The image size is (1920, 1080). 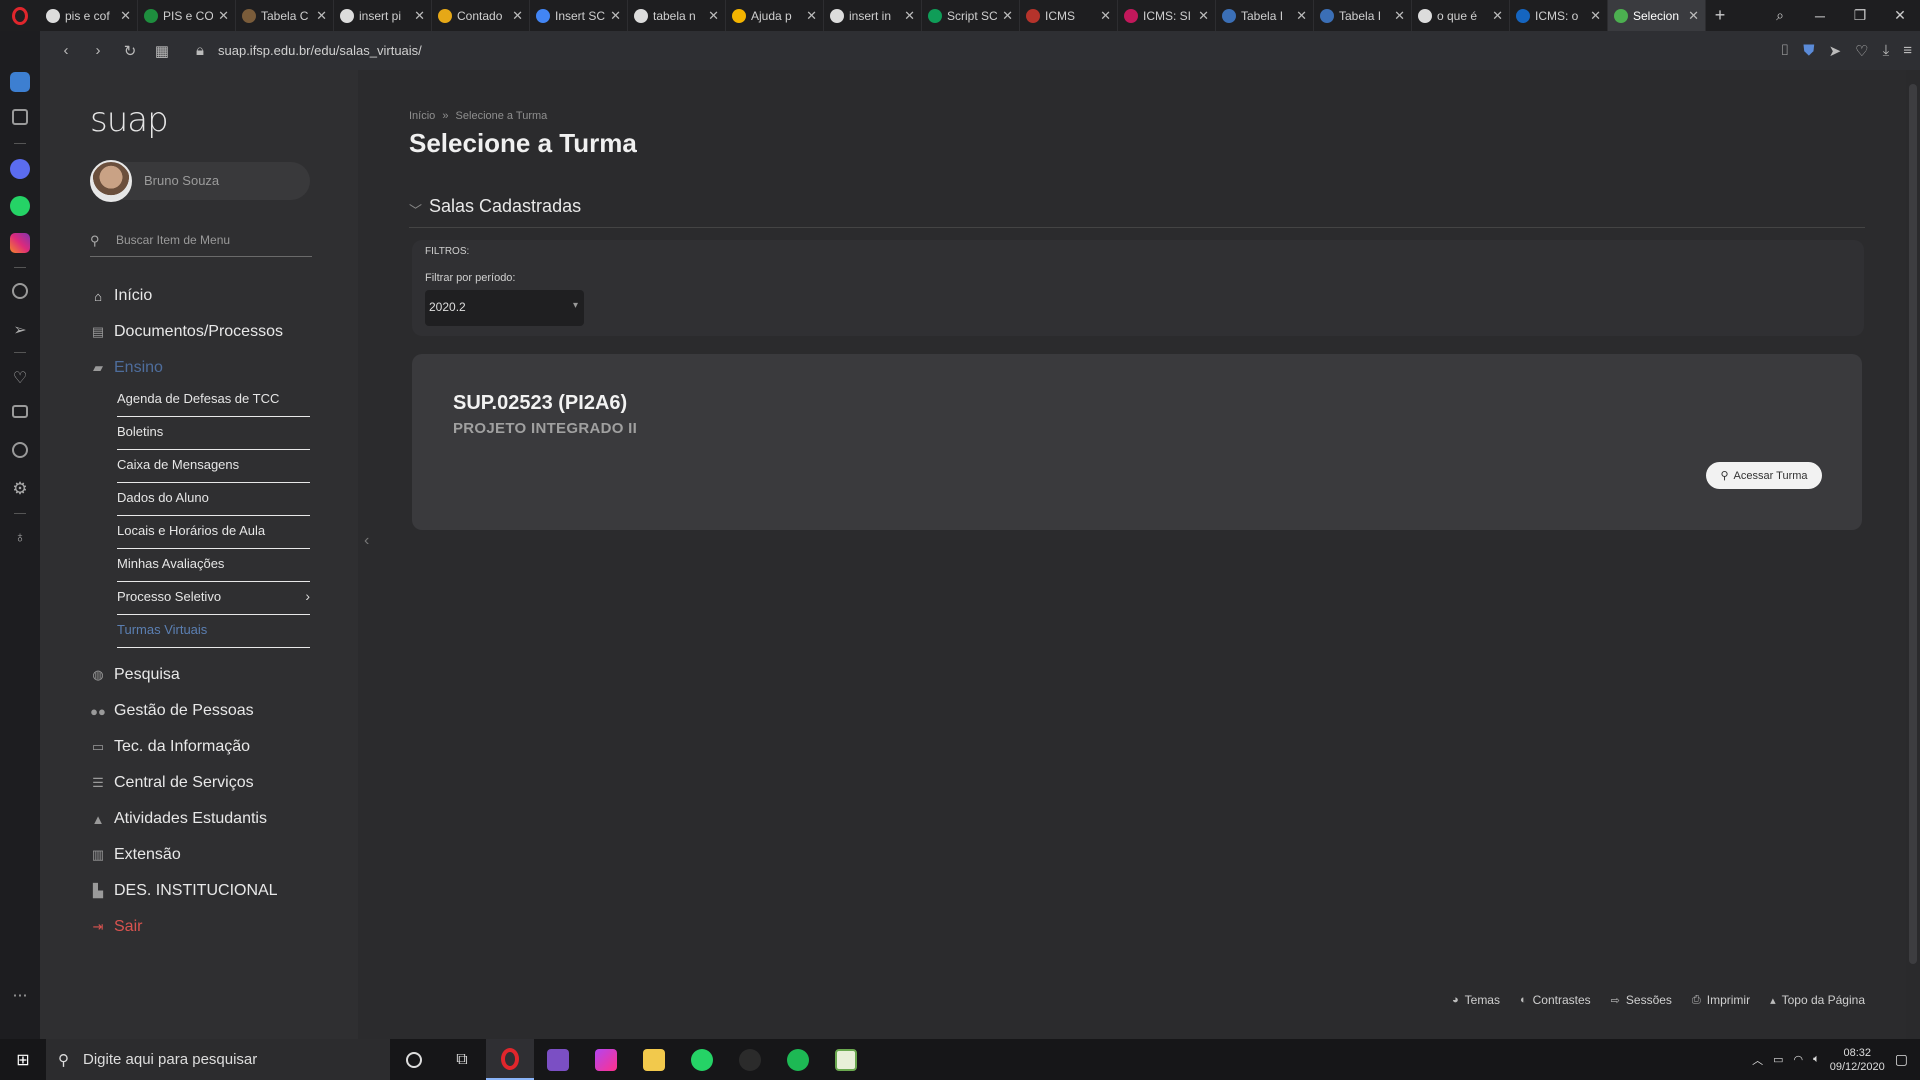 I want to click on tab-search-icon: ⌕, so click(x=1780, y=15).